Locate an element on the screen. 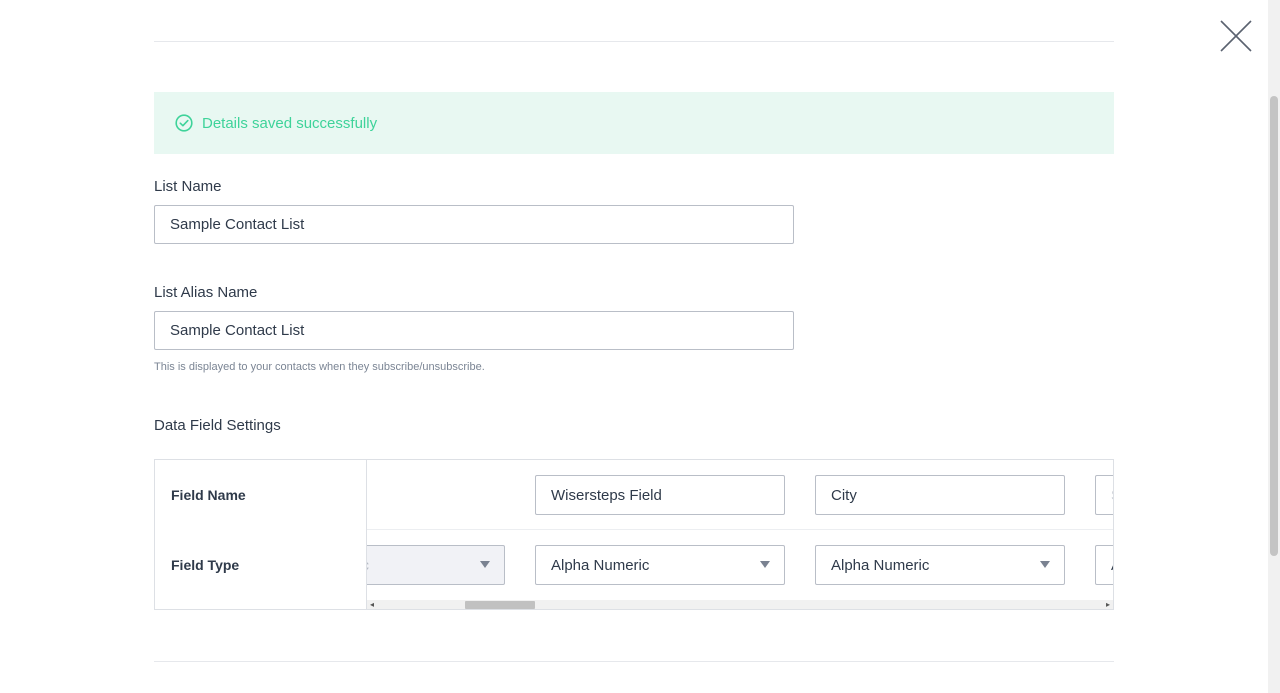  field-name-input-4: S is located at coordinates (1104, 495).